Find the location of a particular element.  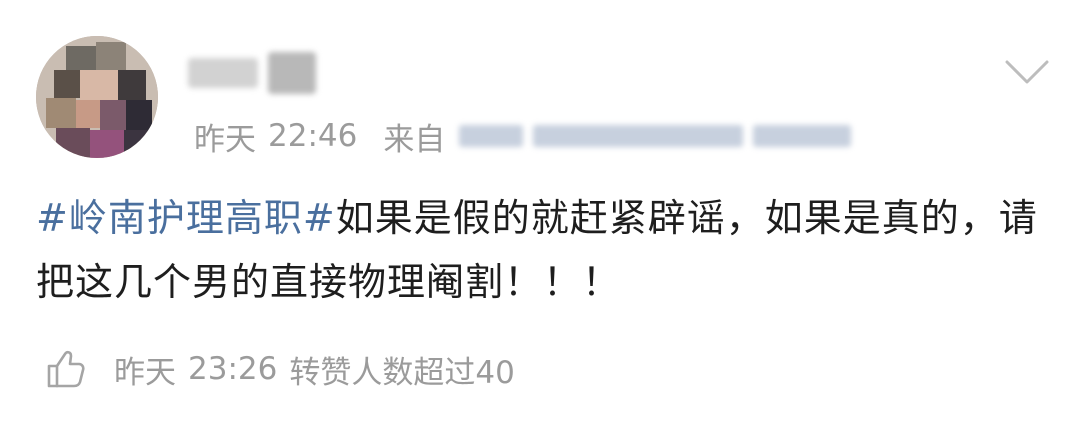

post-footer: 昨天 23:26 转赞人数超过40 is located at coordinates (276, 369).